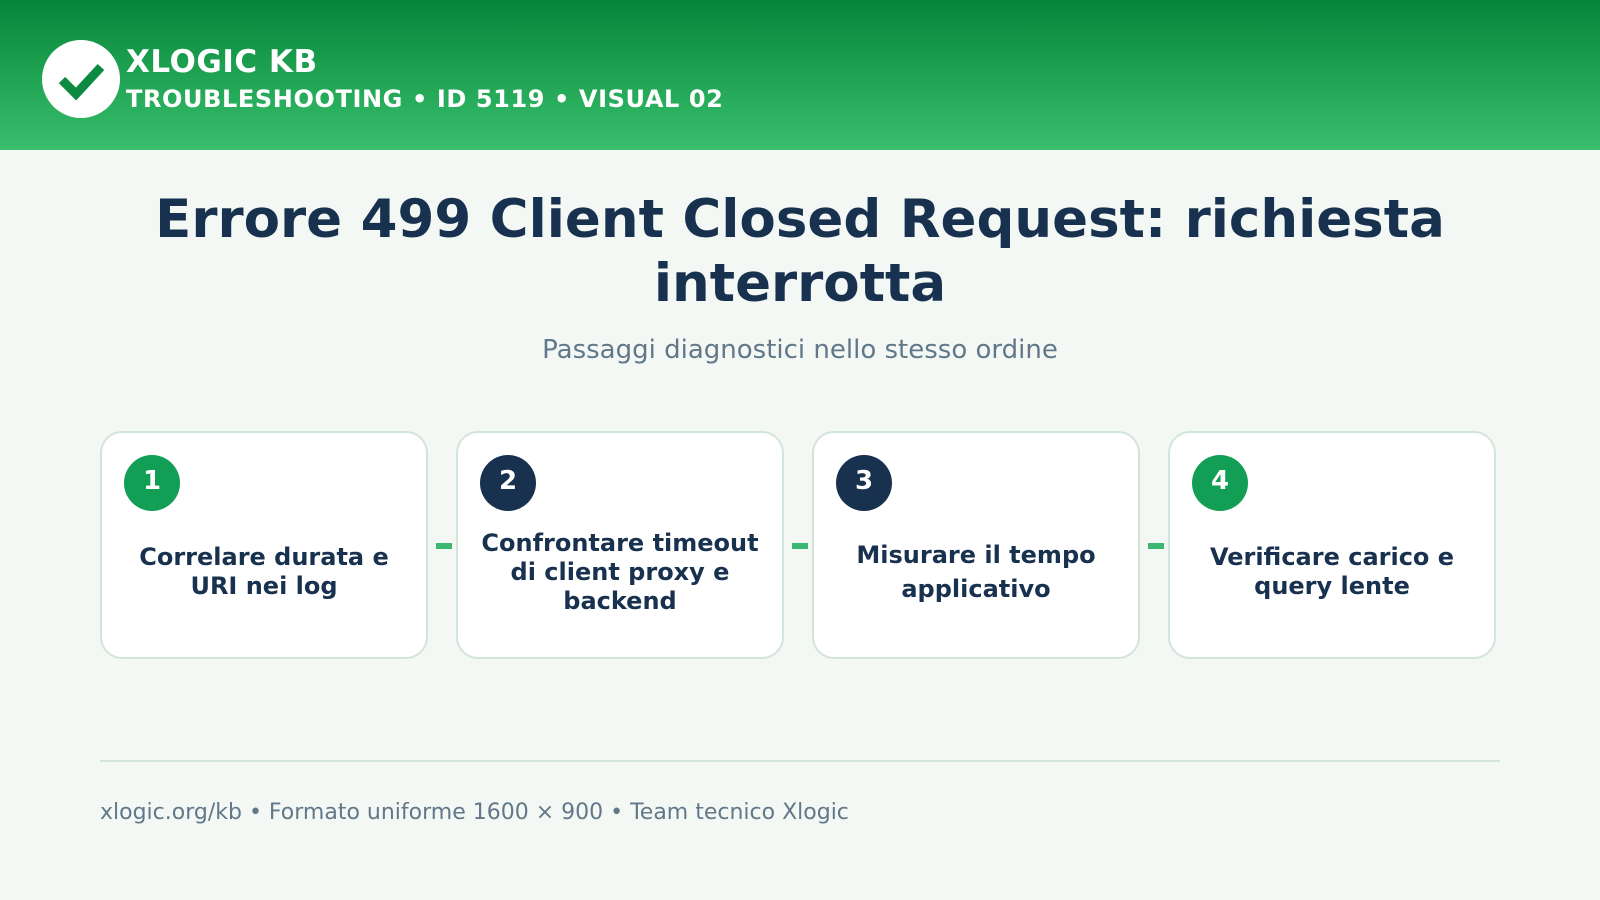 The width and height of the screenshot is (1600, 900). Describe the element at coordinates (222, 62) in the screenshot. I see `brand-name: XLOGIC KB` at that location.